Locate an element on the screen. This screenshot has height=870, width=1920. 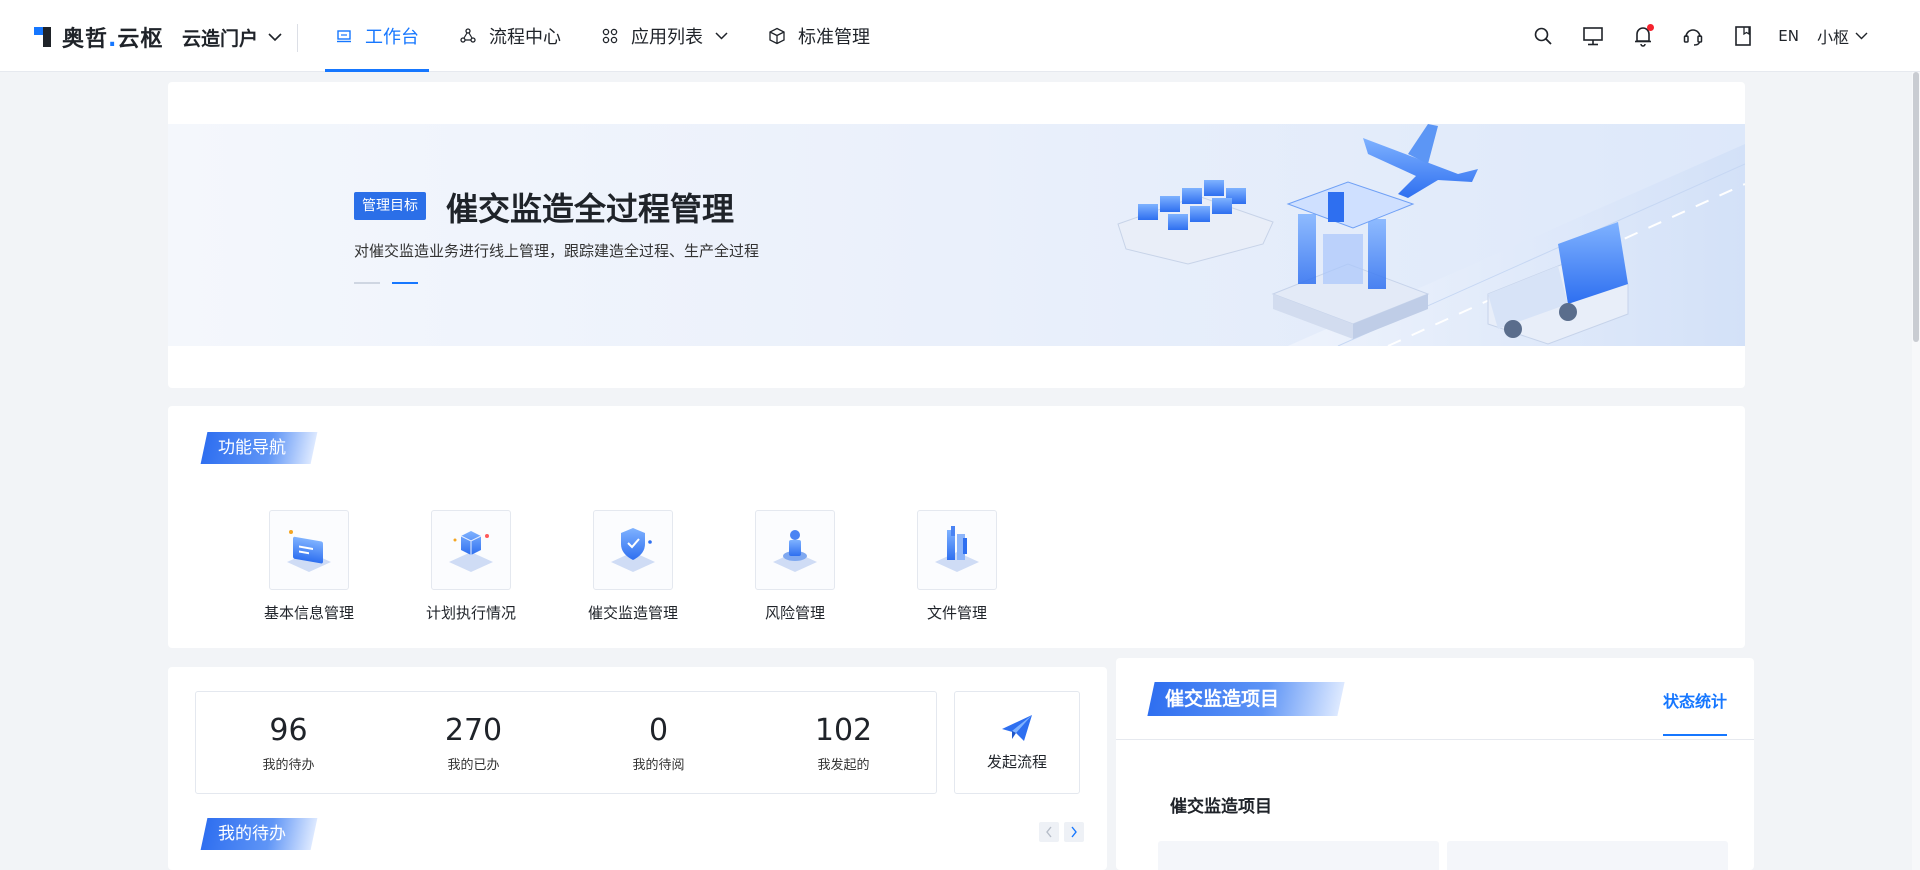
user-menu: 小枢 is located at coordinates (1842, 36).